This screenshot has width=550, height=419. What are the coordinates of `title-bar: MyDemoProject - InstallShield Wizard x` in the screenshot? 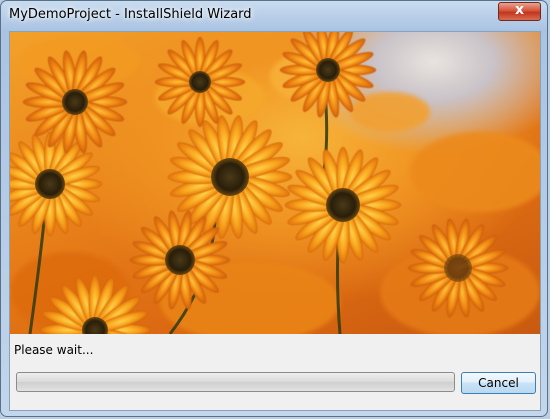 It's located at (274, 16).